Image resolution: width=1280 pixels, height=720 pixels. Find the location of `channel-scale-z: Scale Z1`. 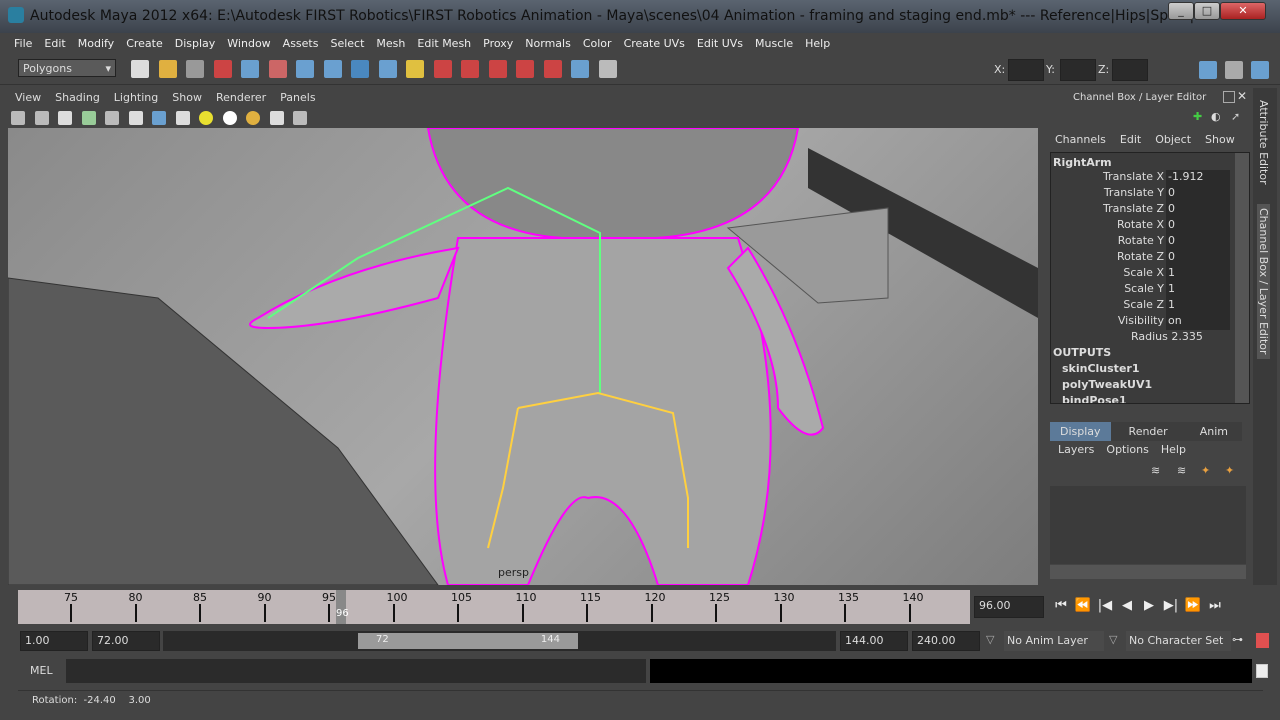

channel-scale-z: Scale Z1 is located at coordinates (1151, 306).